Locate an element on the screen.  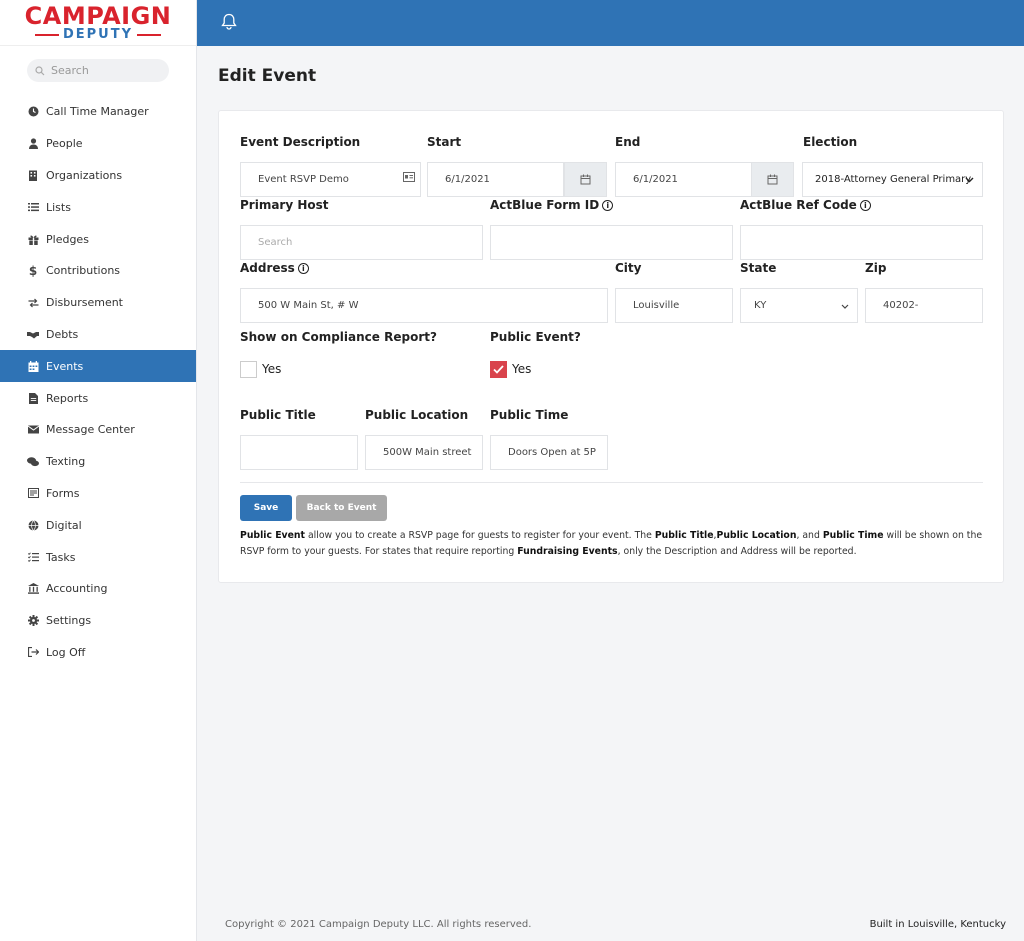
end-date-input: 6/1/2021 is located at coordinates (683, 179).